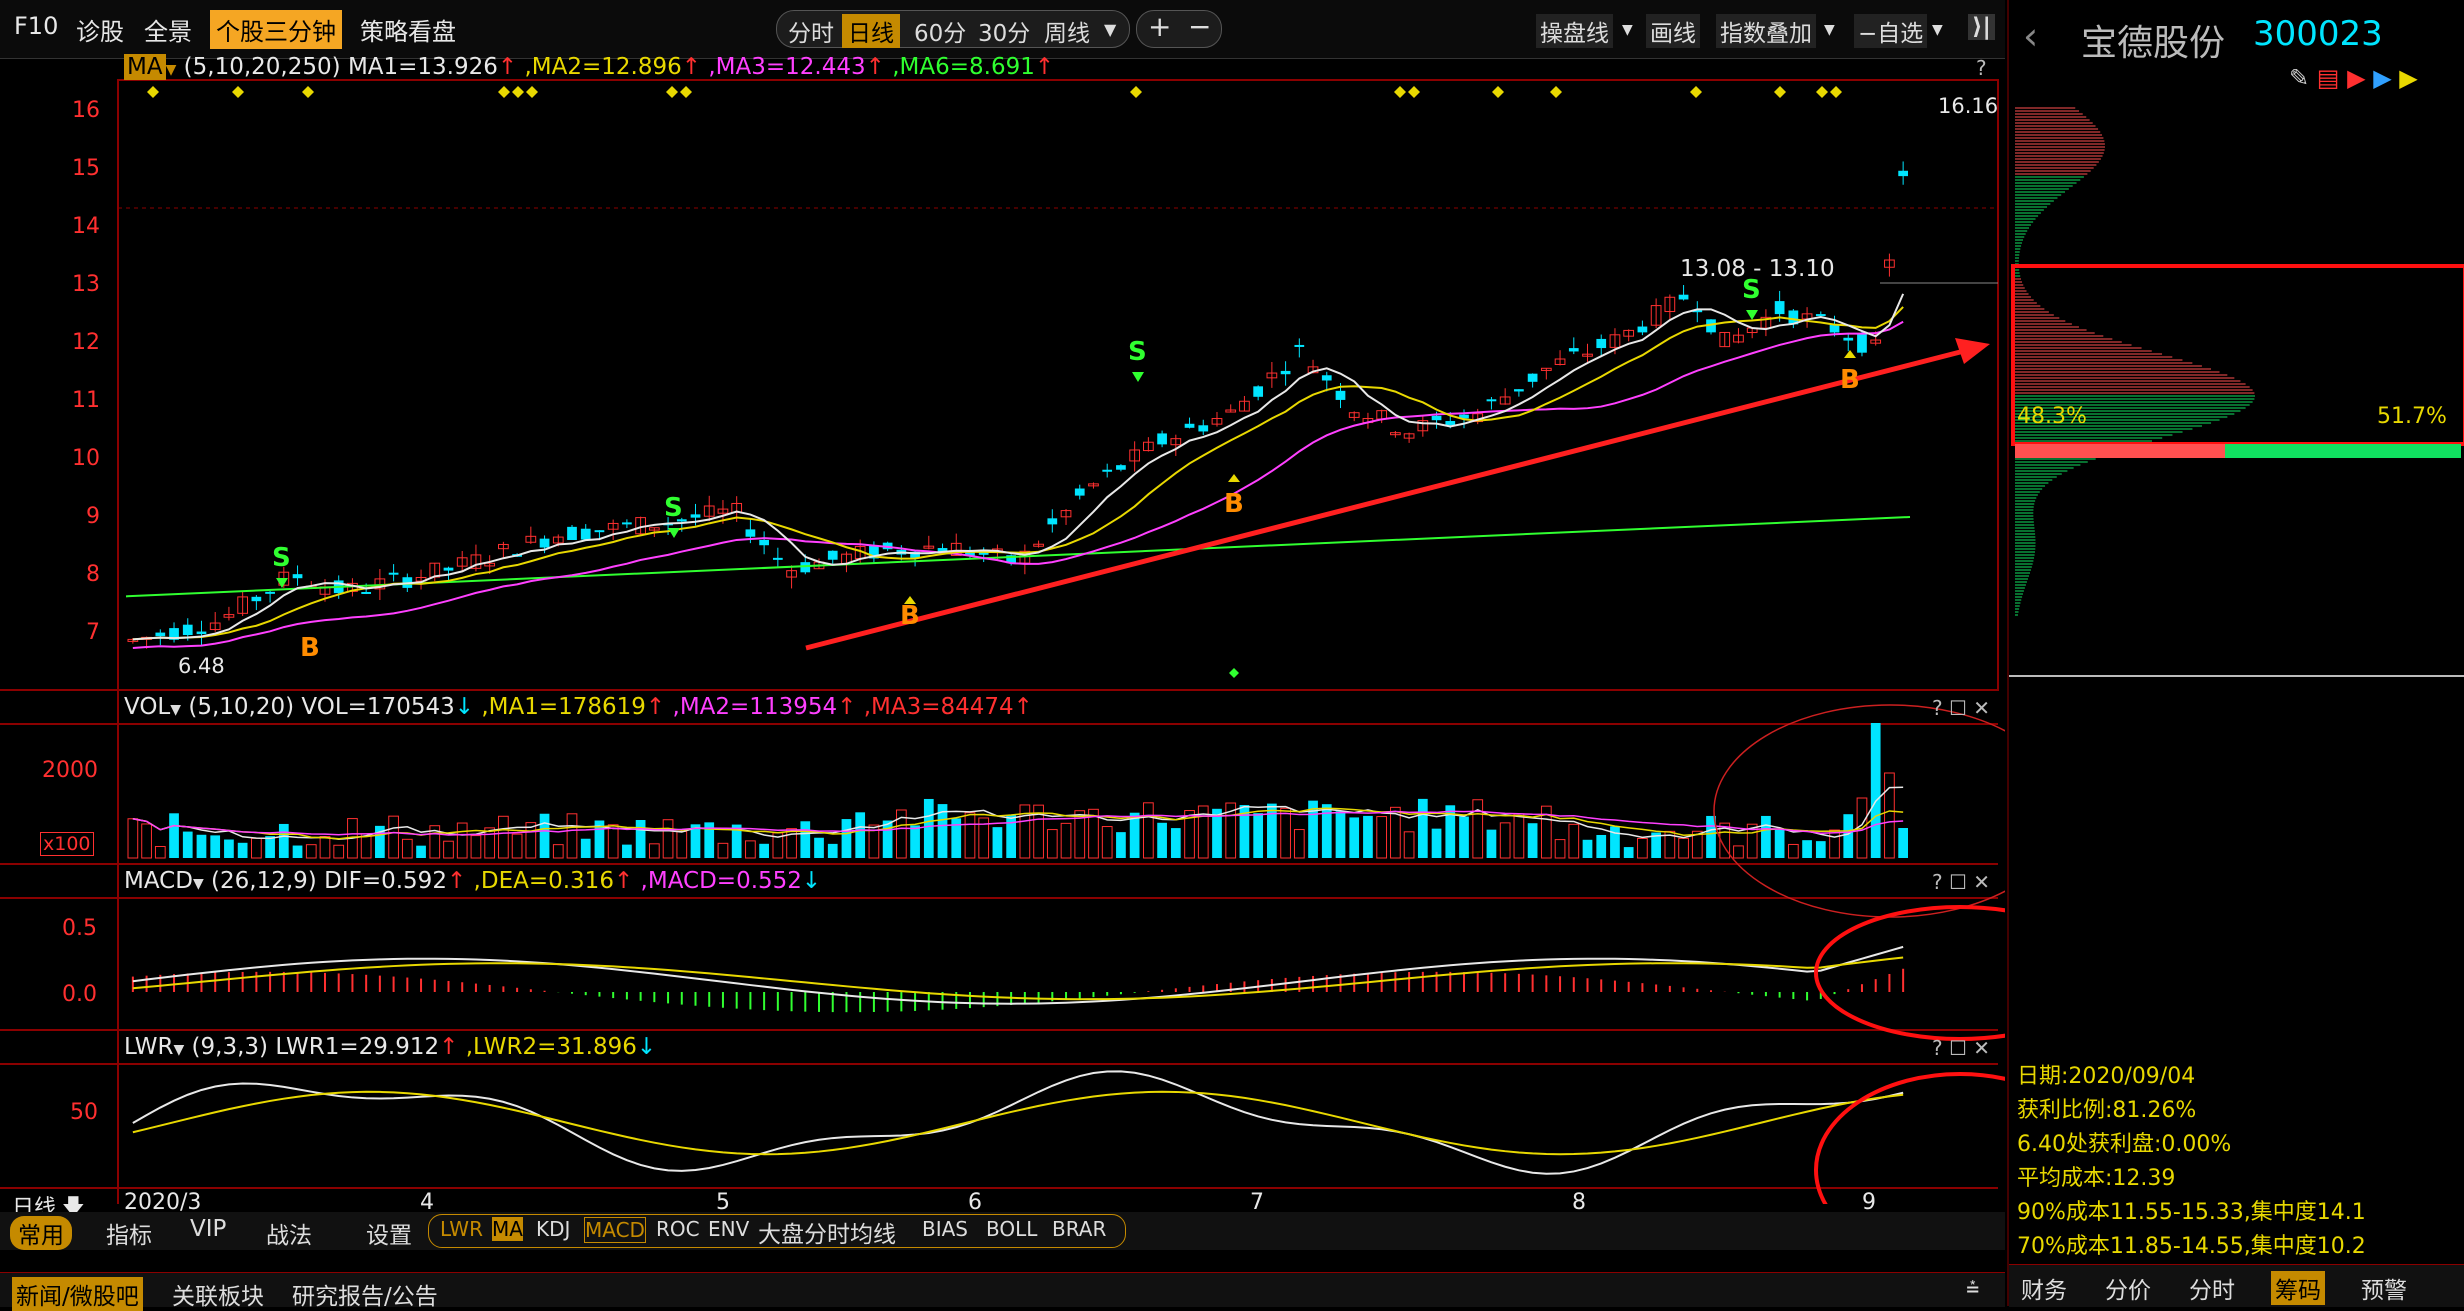  Describe the element at coordinates (1961, 708) in the screenshot. I see `vol-pane-controls: ? ☐ ✕` at that location.